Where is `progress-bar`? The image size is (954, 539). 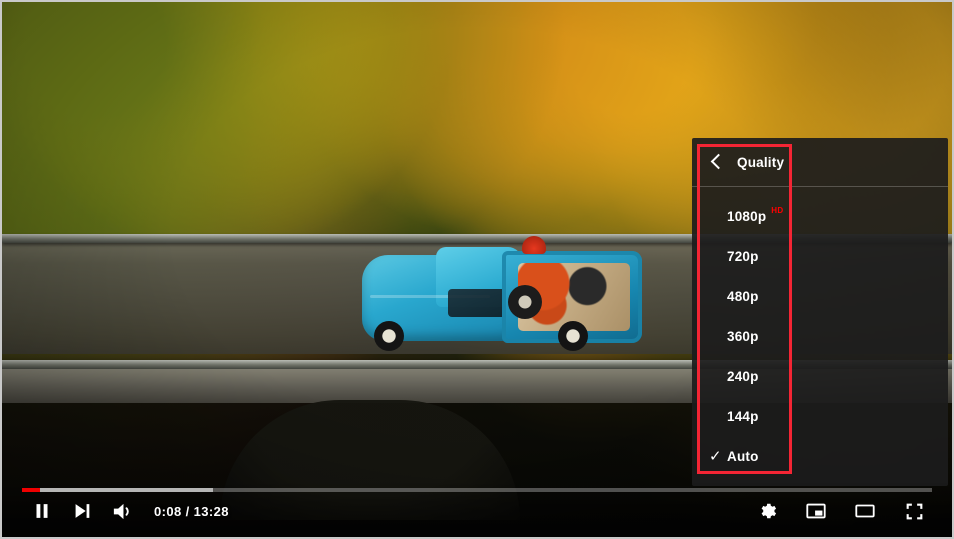
progress-bar is located at coordinates (477, 490).